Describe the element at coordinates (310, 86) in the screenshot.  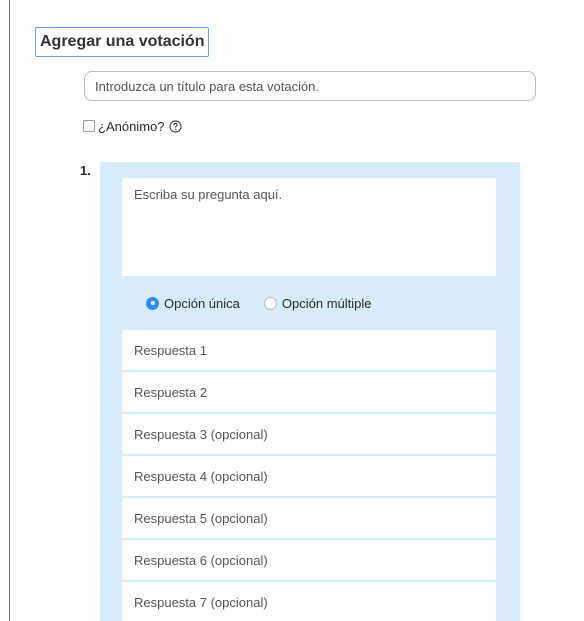
I see `poll-title-input` at that location.